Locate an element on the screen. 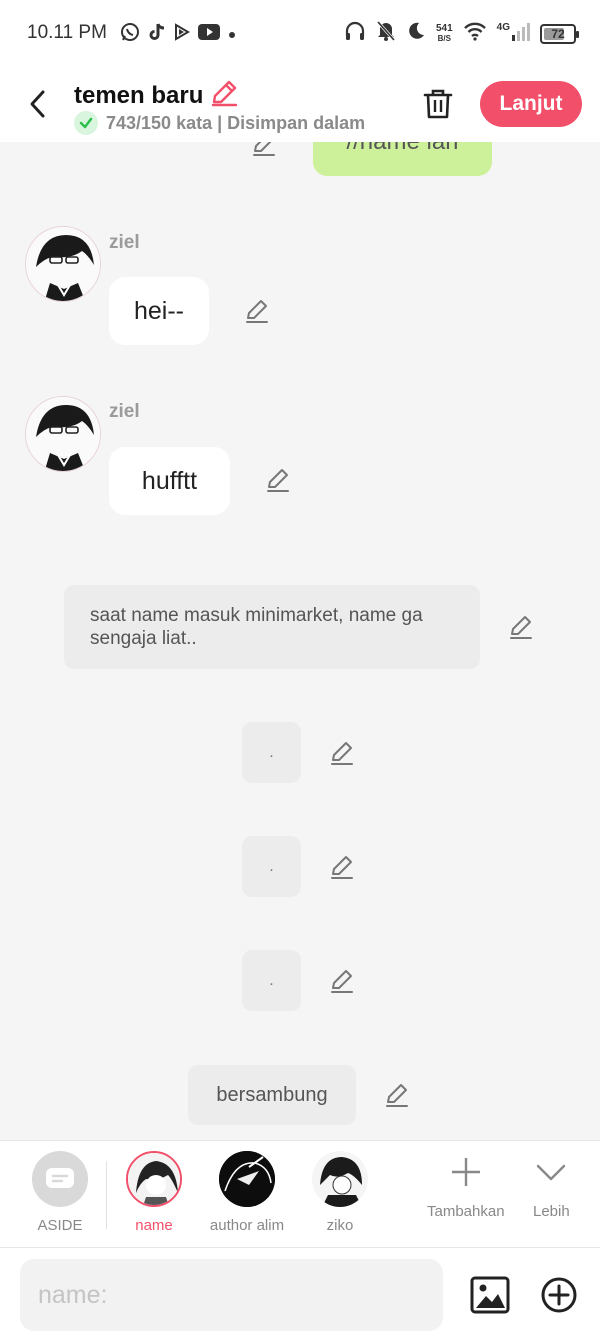  signal-icon is located at coordinates (521, 33).